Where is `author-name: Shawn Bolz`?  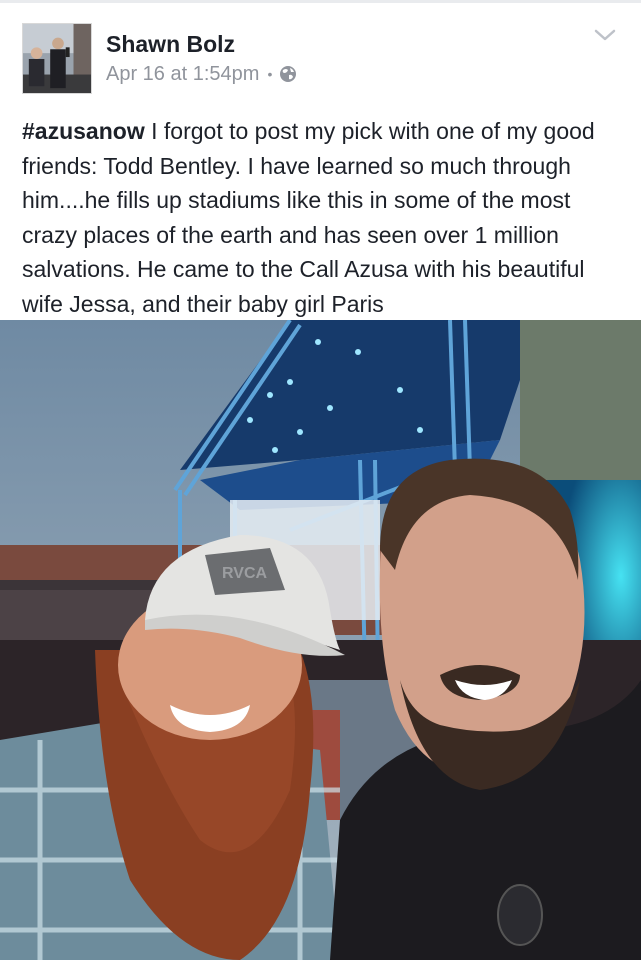 author-name: Shawn Bolz is located at coordinates (170, 44).